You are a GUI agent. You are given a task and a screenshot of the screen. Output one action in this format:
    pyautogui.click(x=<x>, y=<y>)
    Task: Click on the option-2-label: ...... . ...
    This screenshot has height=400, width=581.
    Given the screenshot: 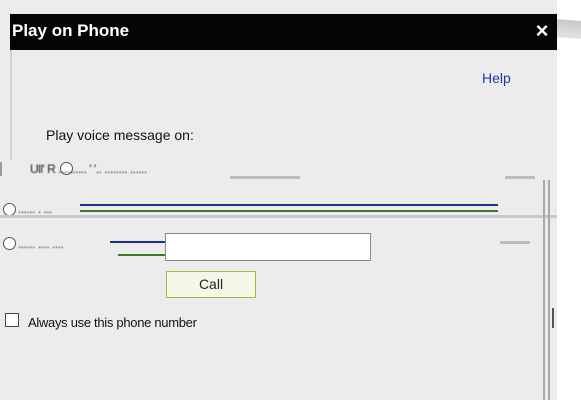 What is the action you would take?
    pyautogui.click(x=35, y=209)
    